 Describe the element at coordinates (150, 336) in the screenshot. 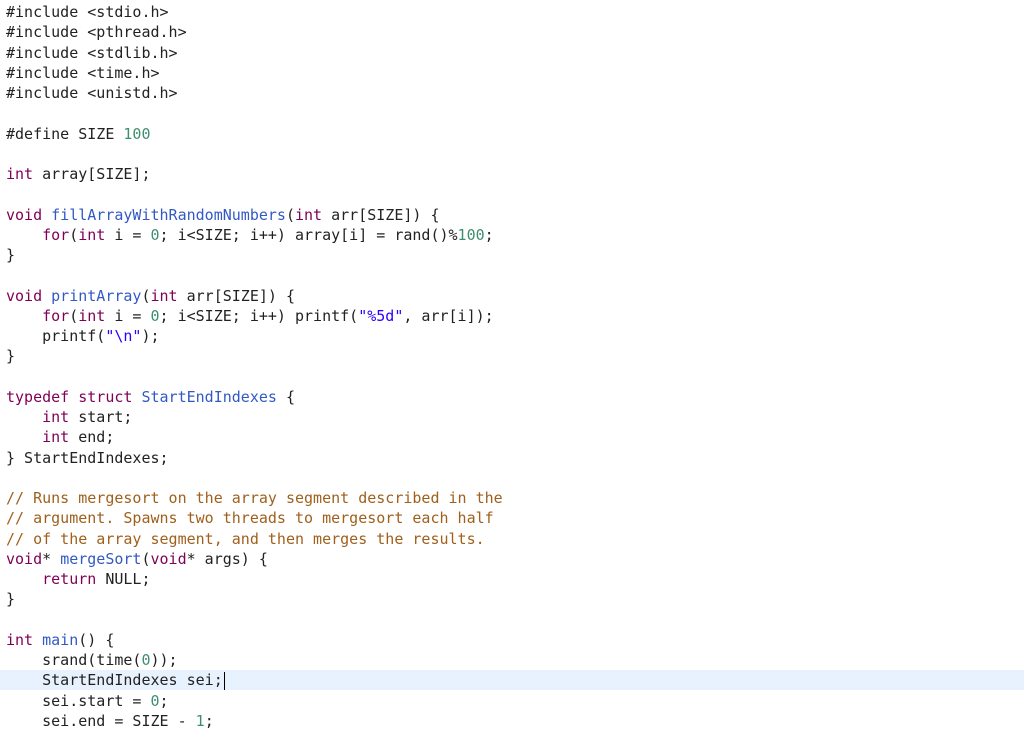

I see `code-token: );` at that location.